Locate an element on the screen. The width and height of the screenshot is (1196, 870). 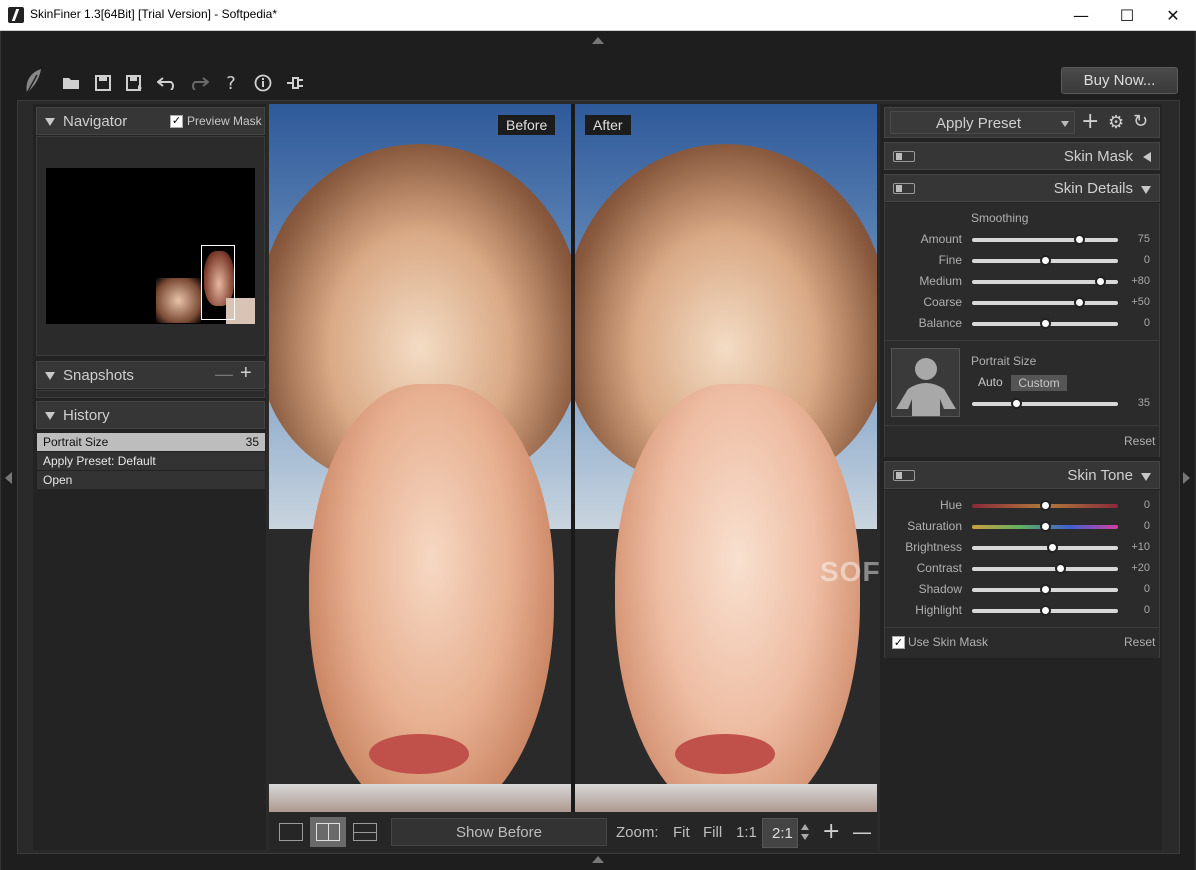
zoom-down-icon is located at coordinates (805, 837).